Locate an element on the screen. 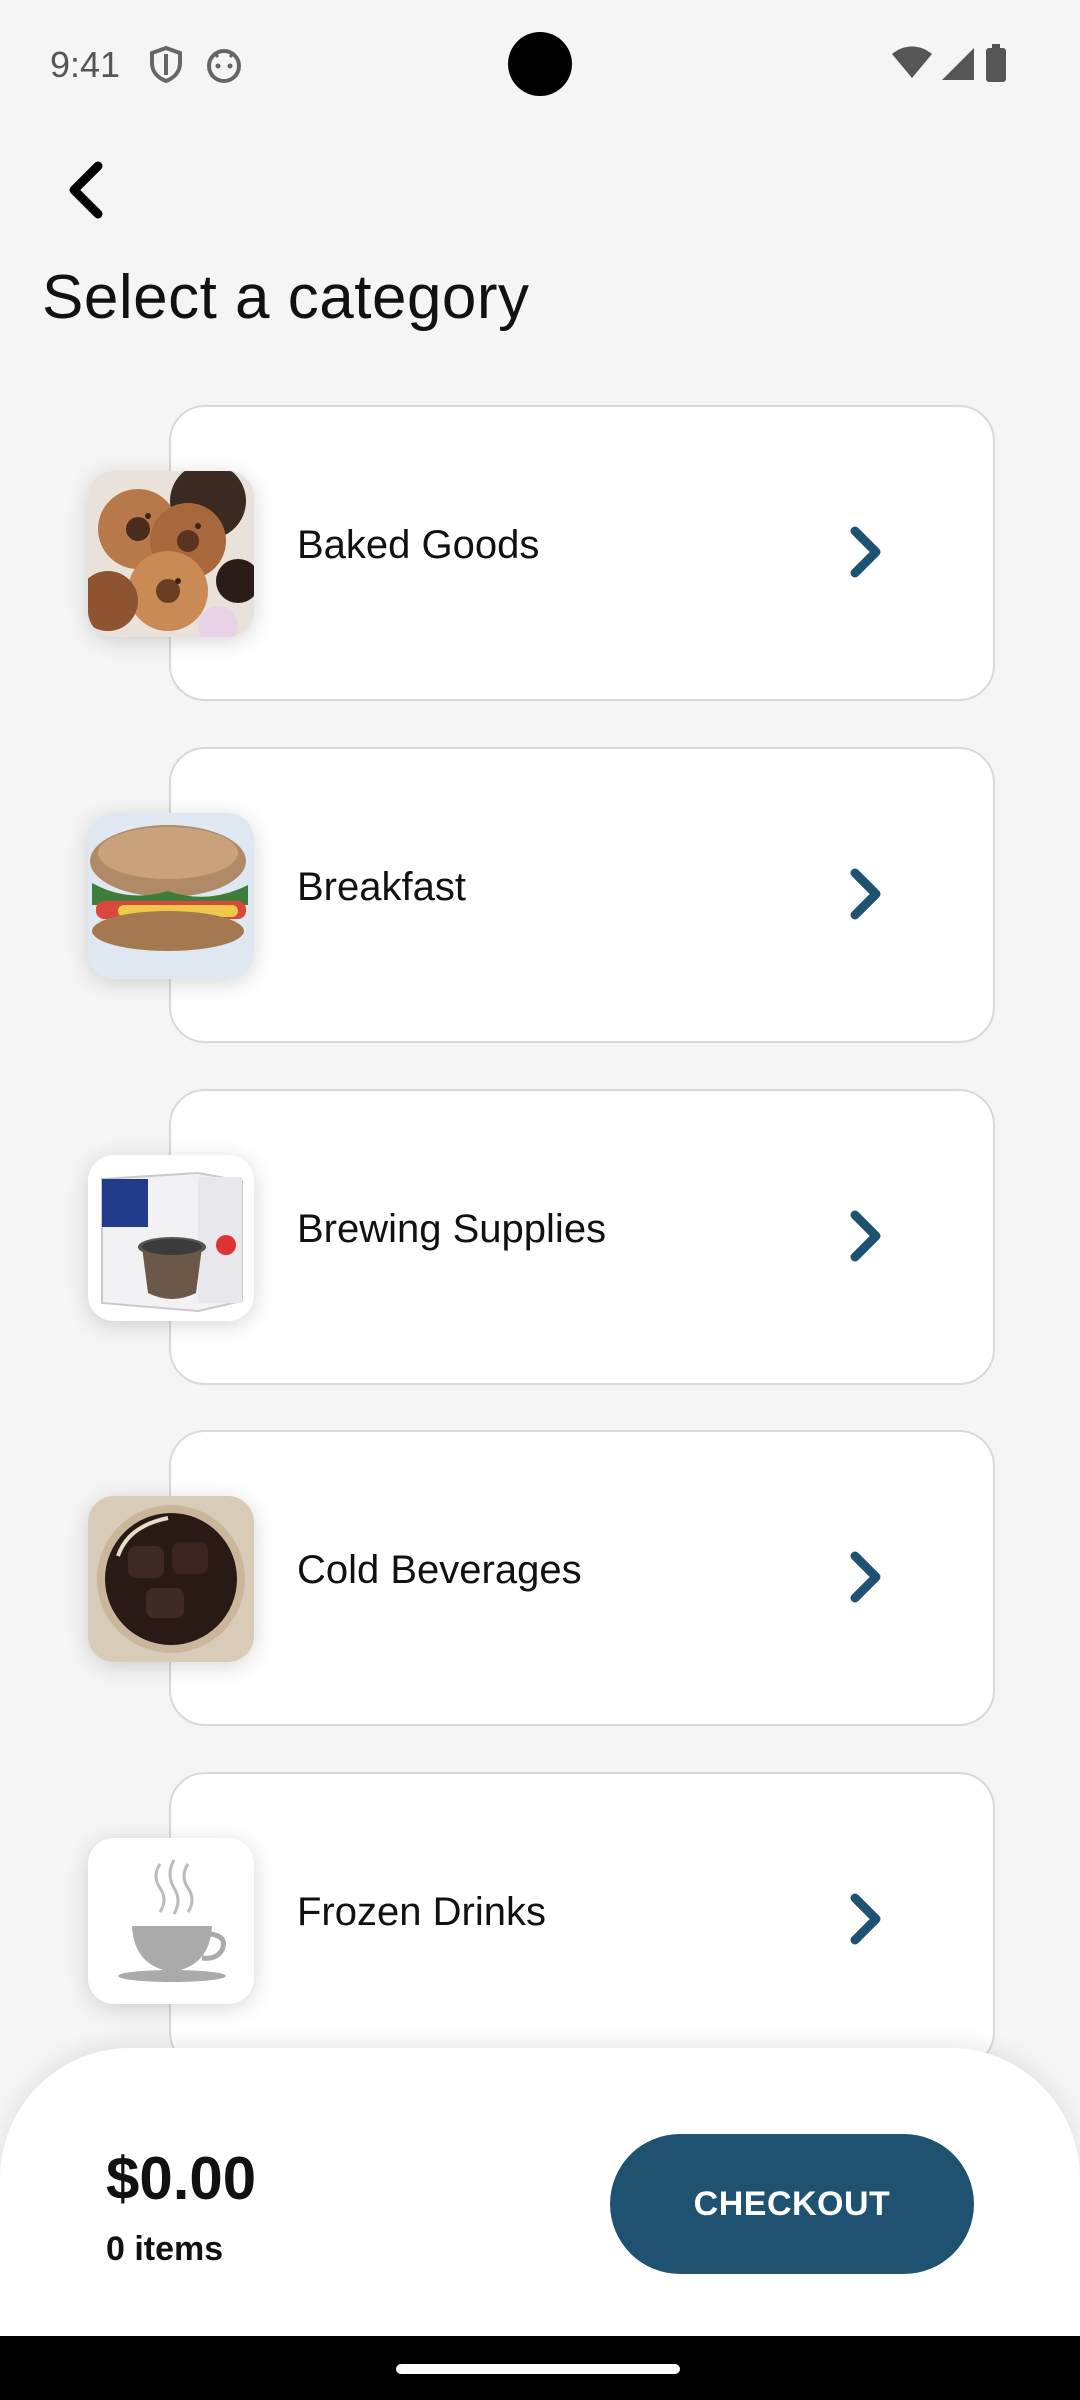 The height and width of the screenshot is (2400, 1080). category-item-breakfast: Breakfast is located at coordinates (540, 897).